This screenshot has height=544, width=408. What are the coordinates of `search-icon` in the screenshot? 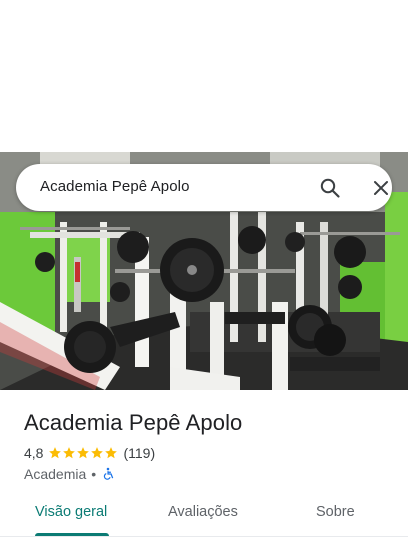 It's located at (330, 188).